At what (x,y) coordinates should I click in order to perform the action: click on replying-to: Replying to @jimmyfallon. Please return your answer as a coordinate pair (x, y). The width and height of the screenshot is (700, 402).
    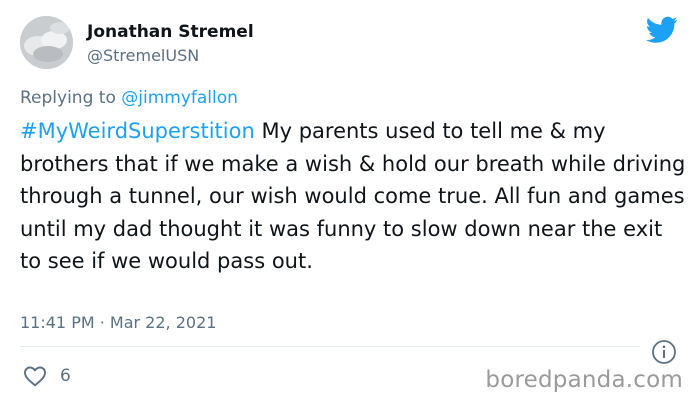
    Looking at the image, I should click on (129, 98).